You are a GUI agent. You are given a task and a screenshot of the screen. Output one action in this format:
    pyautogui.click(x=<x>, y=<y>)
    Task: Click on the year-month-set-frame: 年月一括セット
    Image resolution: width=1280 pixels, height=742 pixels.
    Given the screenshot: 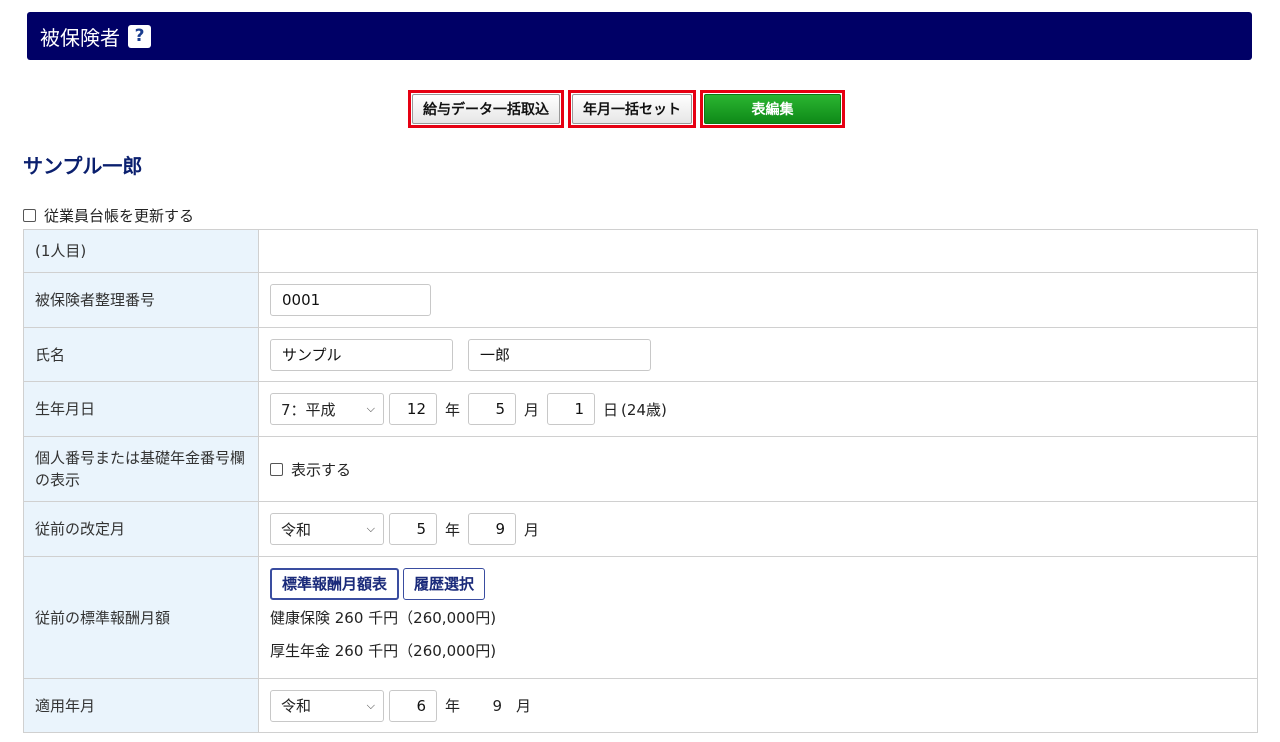 What is the action you would take?
    pyautogui.click(x=632, y=109)
    